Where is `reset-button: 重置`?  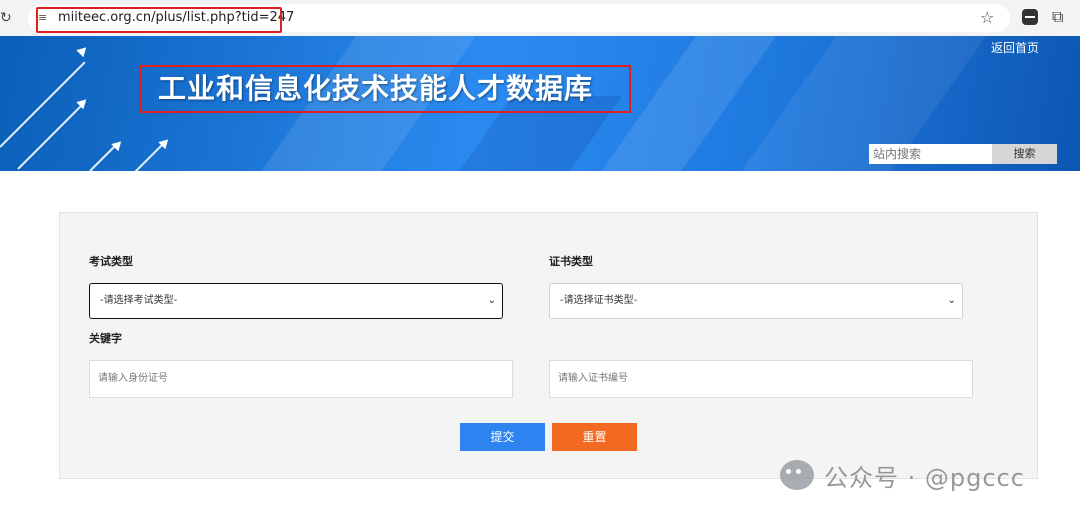 reset-button: 重置 is located at coordinates (594, 437).